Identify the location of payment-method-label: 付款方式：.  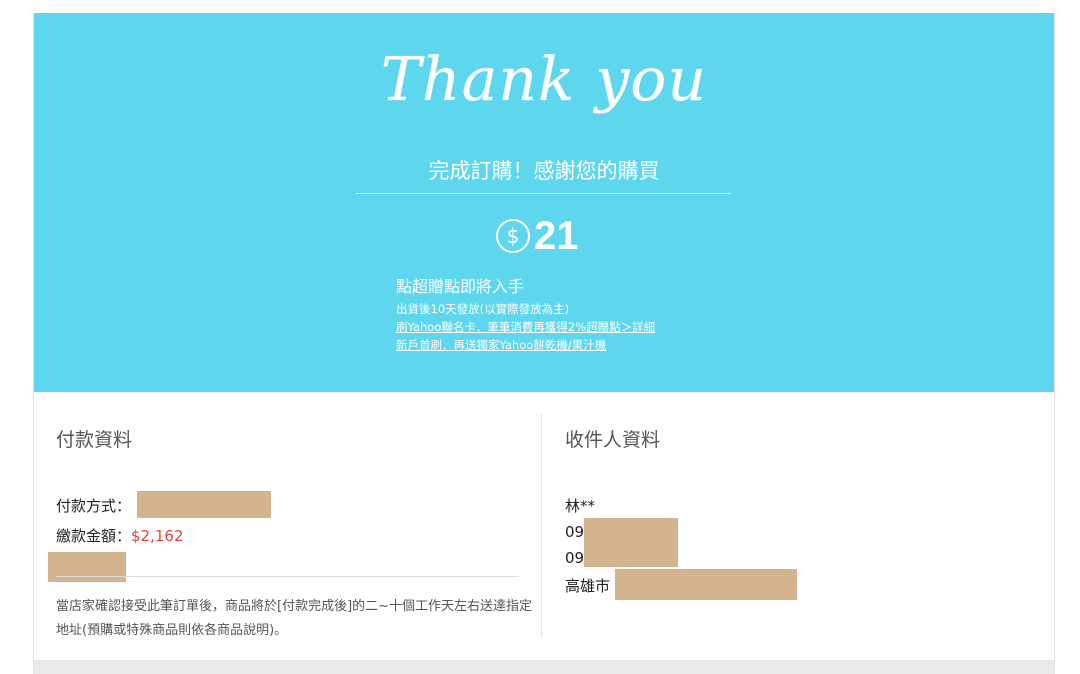
(94, 506).